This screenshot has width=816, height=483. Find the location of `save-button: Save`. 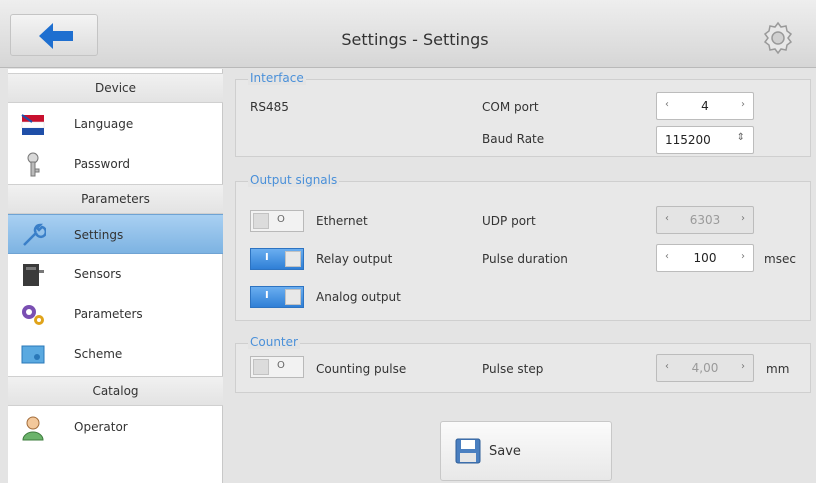

save-button: Save is located at coordinates (526, 451).